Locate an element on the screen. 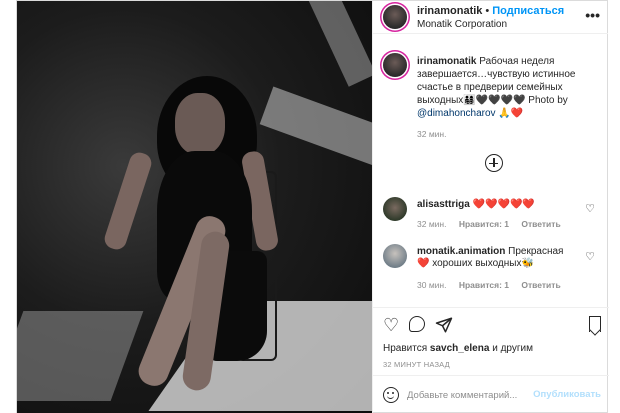 The image size is (620, 413). author-line: irinamonatik • Подписаться is located at coordinates (490, 11).